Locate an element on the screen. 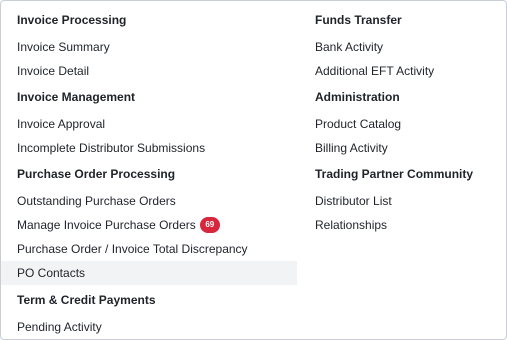  section-heading-trading-partner-community: Trading Partner Community is located at coordinates (394, 174).